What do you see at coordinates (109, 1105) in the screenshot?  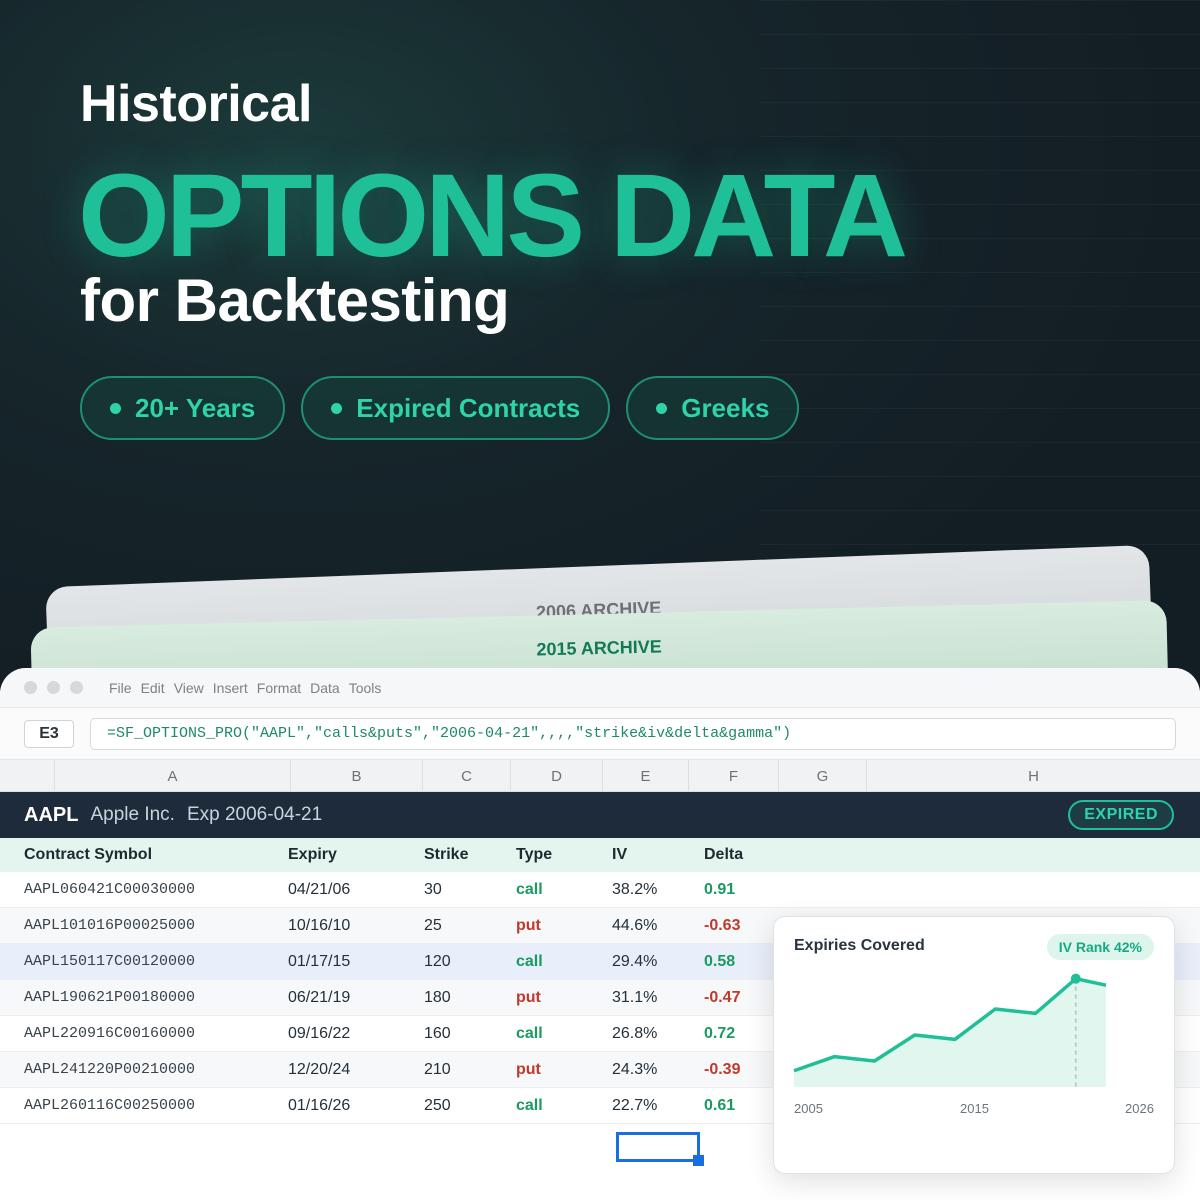 I see `cell-contract-symbol: AAPL260116C00250000` at bounding box center [109, 1105].